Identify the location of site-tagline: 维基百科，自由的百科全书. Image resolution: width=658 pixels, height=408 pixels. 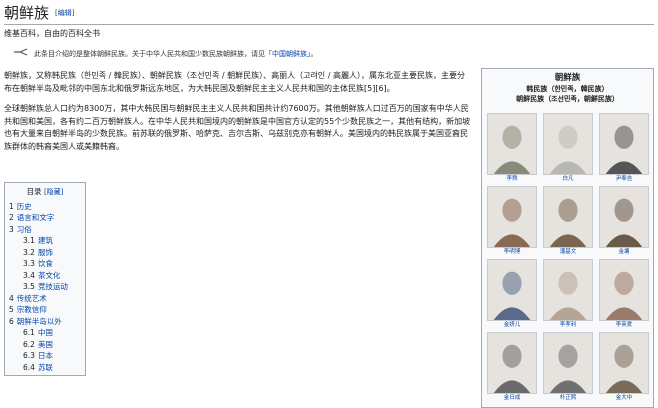
(52, 33).